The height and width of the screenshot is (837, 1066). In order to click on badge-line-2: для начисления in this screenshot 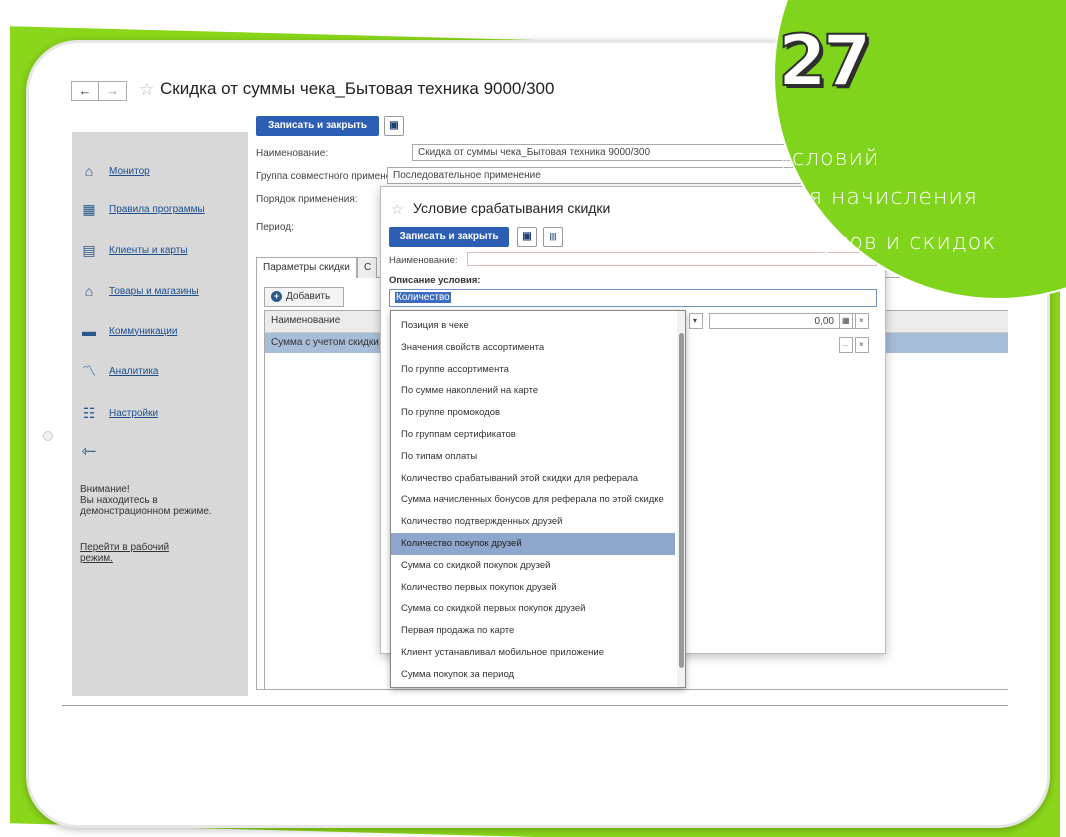, I will do `click(878, 197)`.